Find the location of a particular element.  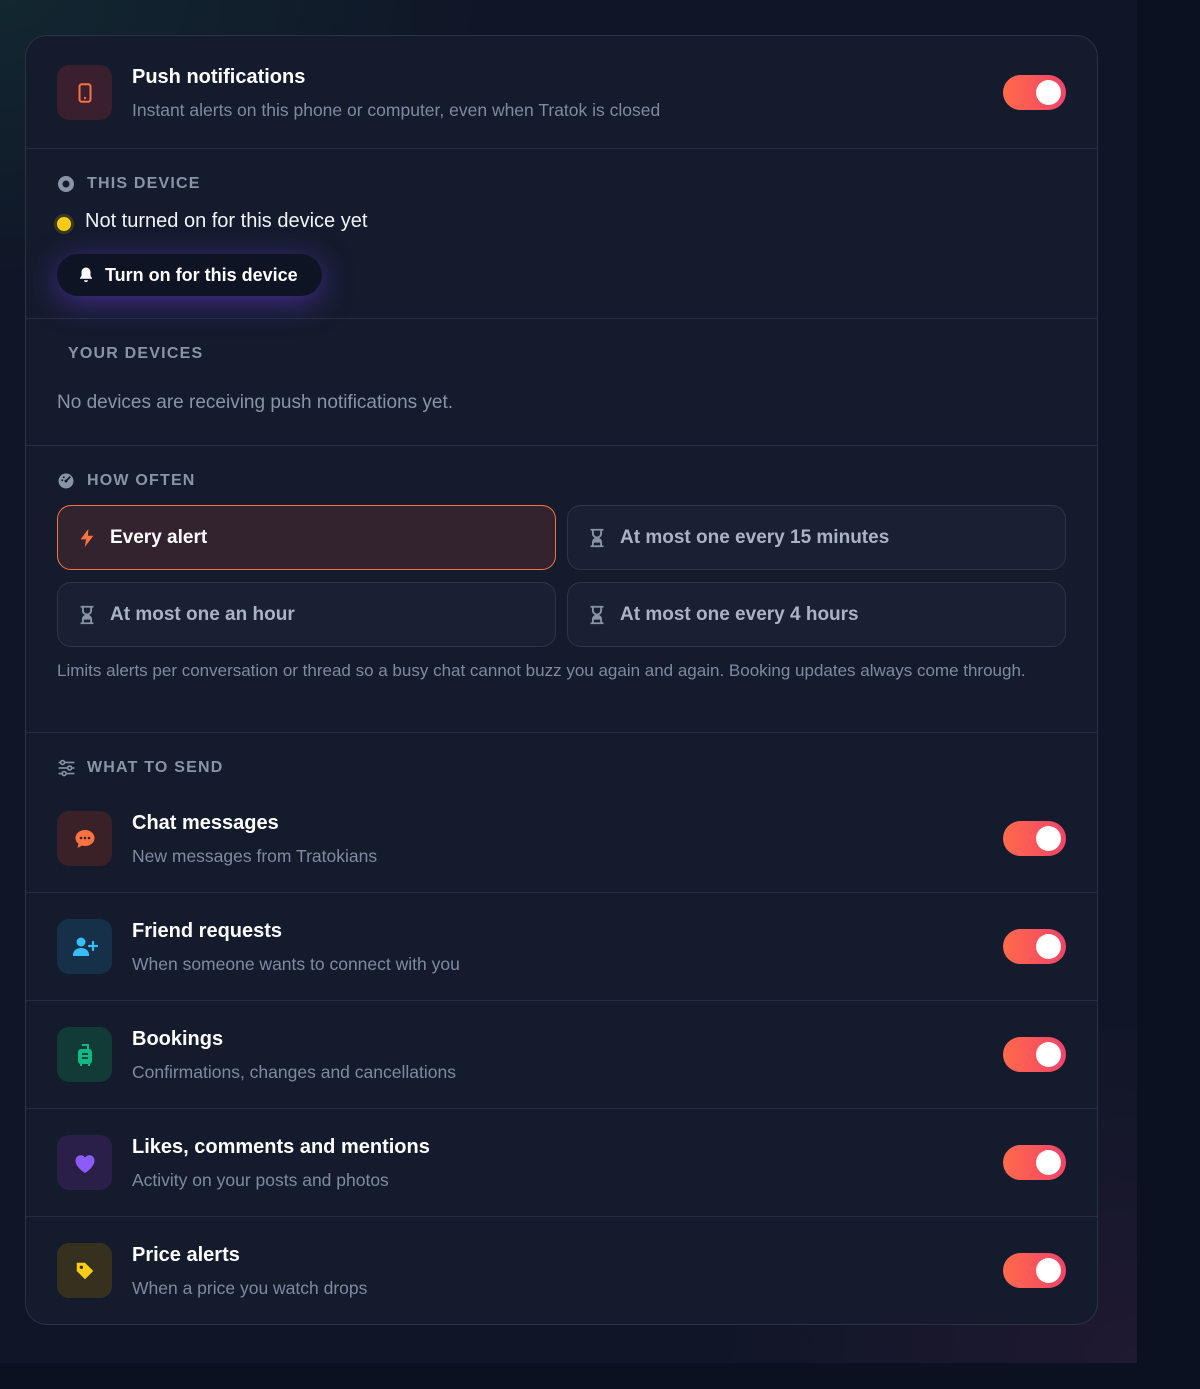

add-user-icon is located at coordinates (84, 946).